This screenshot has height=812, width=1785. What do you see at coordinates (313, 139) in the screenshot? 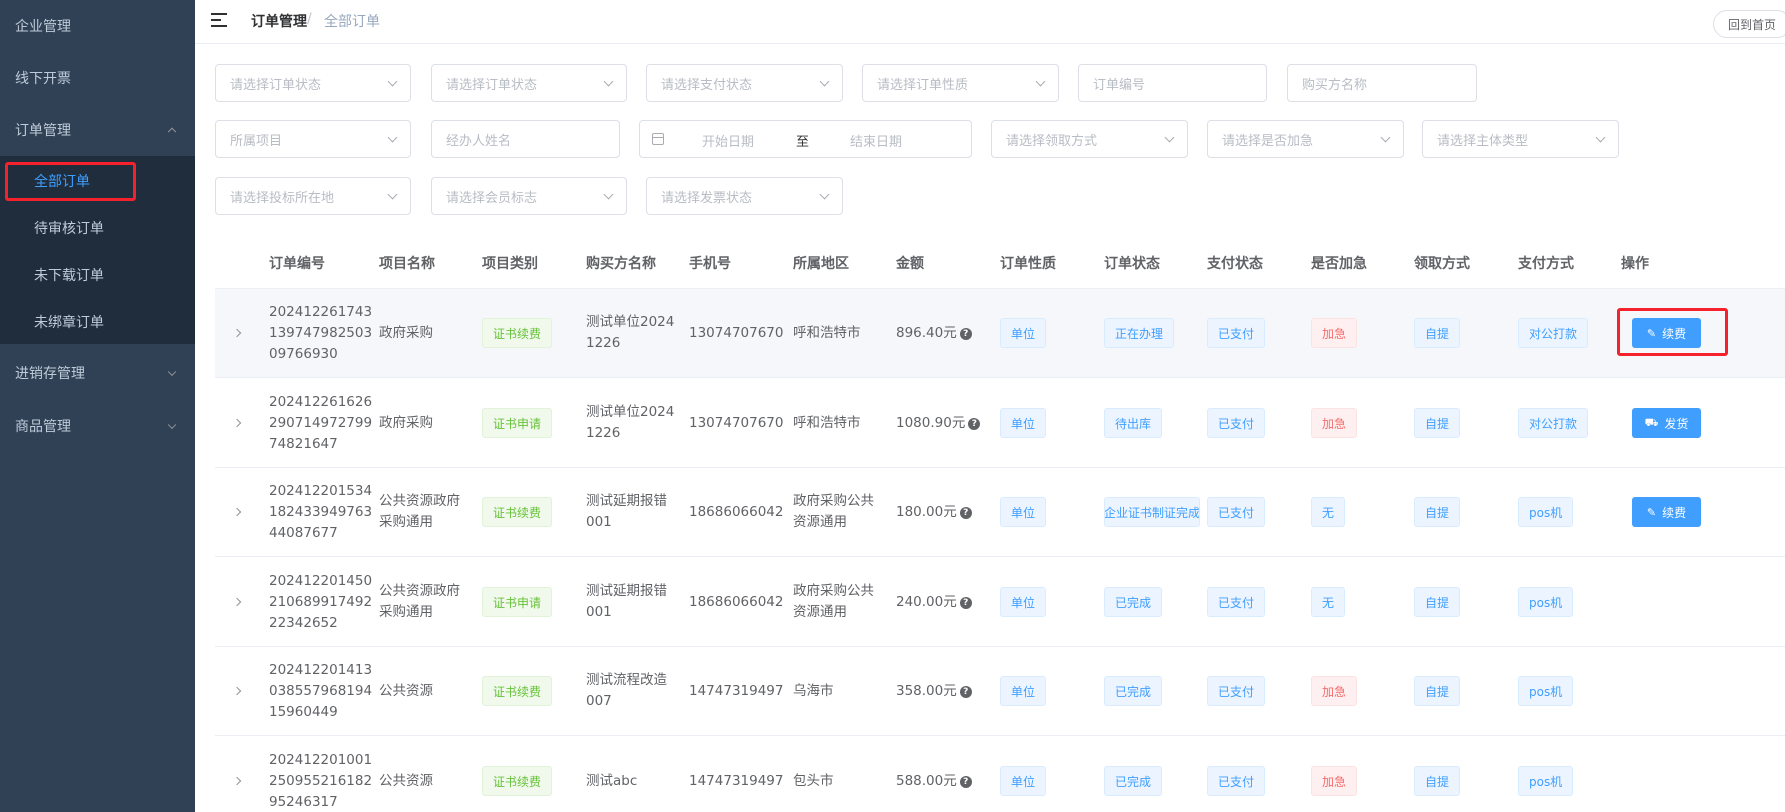
I see `project-select: 所属项目` at bounding box center [313, 139].